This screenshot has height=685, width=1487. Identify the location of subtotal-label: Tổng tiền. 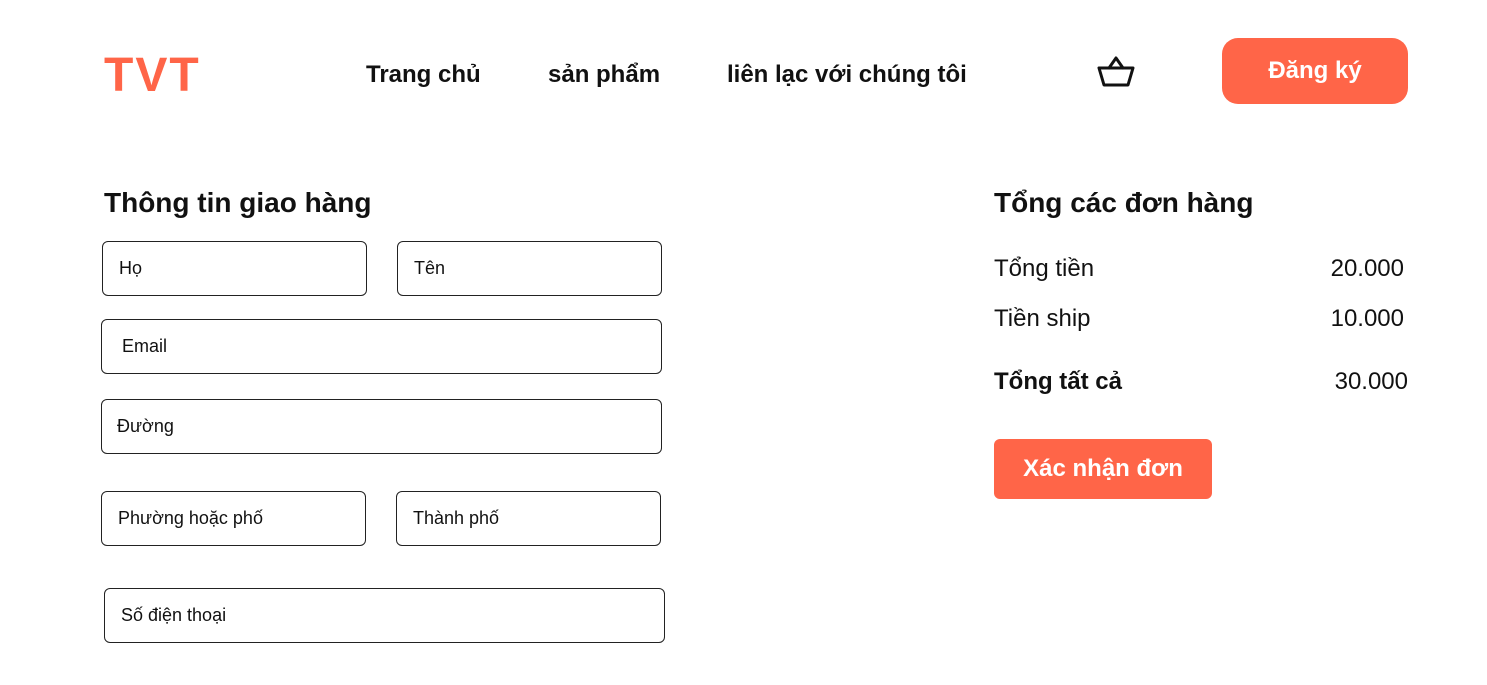
(1044, 268).